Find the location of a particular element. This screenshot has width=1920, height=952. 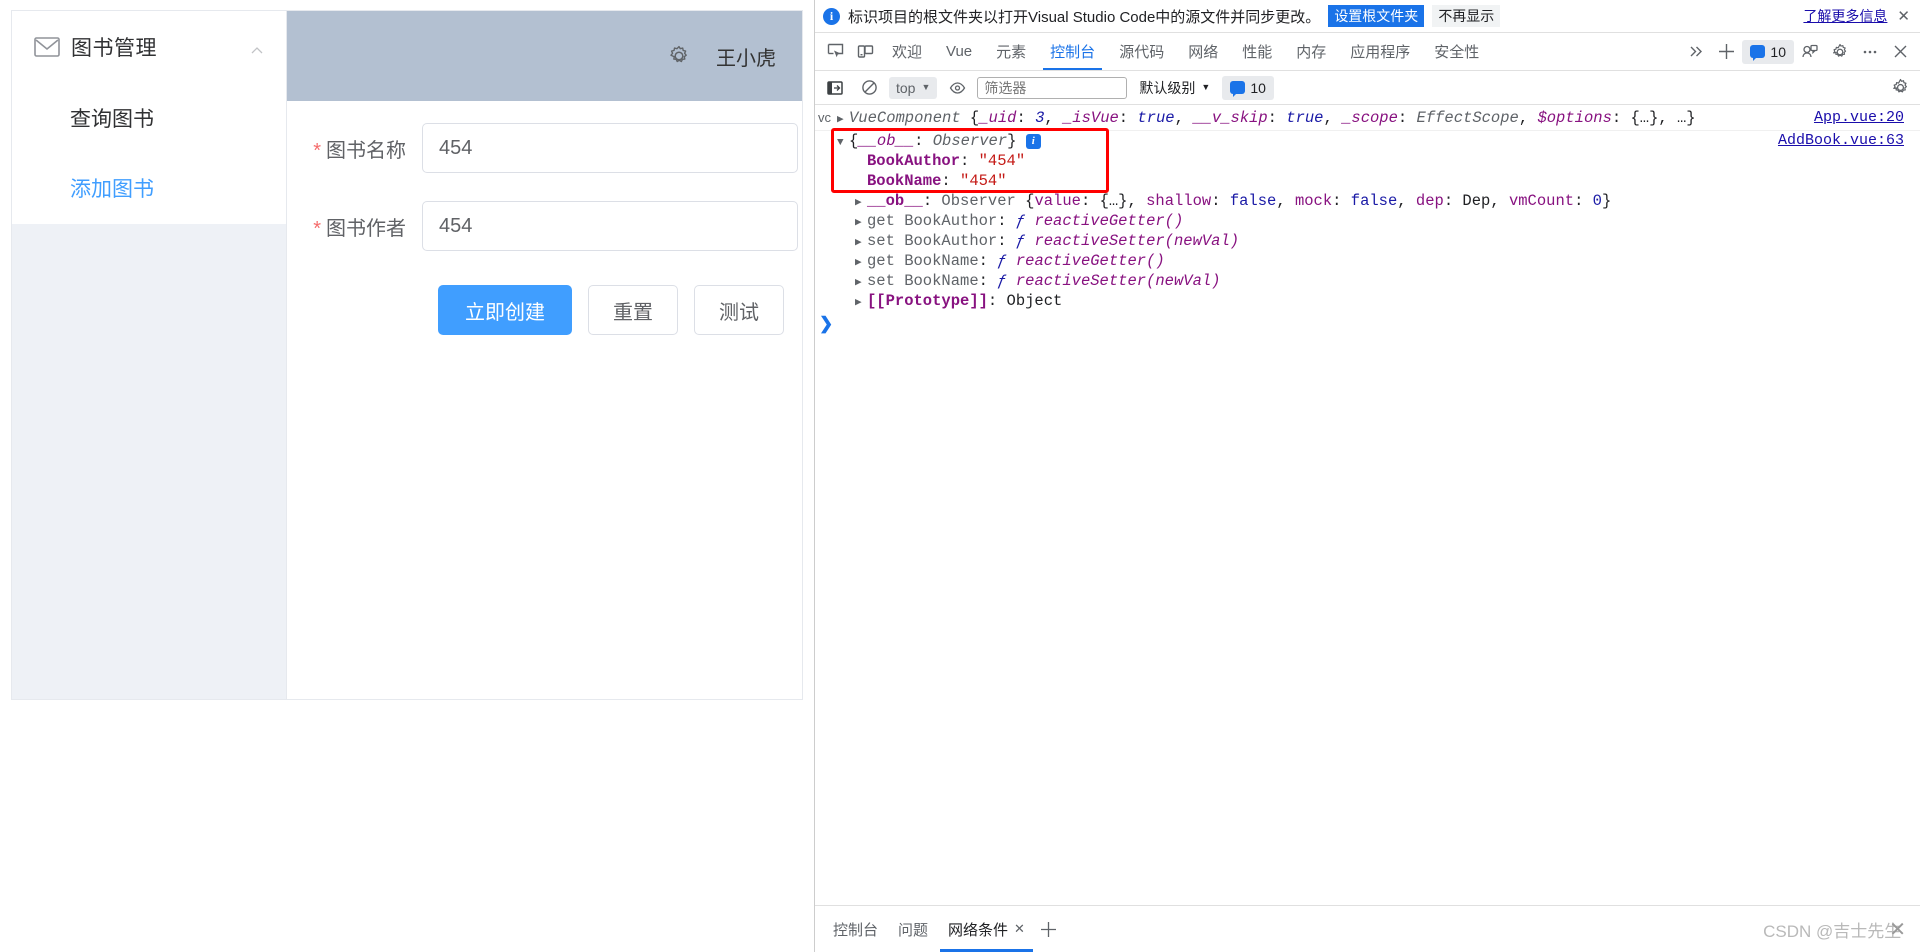

drawer-tab-issues: 问题 is located at coordinates (913, 929).